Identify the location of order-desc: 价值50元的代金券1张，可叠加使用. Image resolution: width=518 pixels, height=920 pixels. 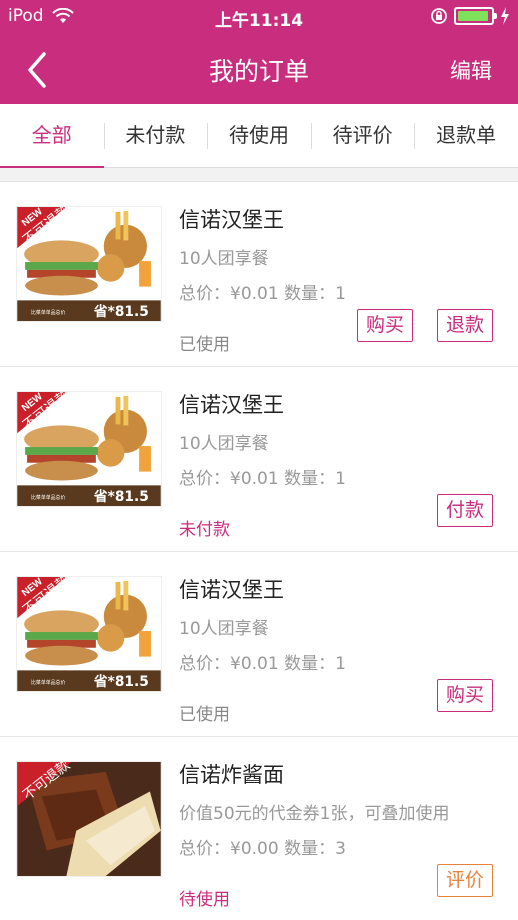
(314, 814).